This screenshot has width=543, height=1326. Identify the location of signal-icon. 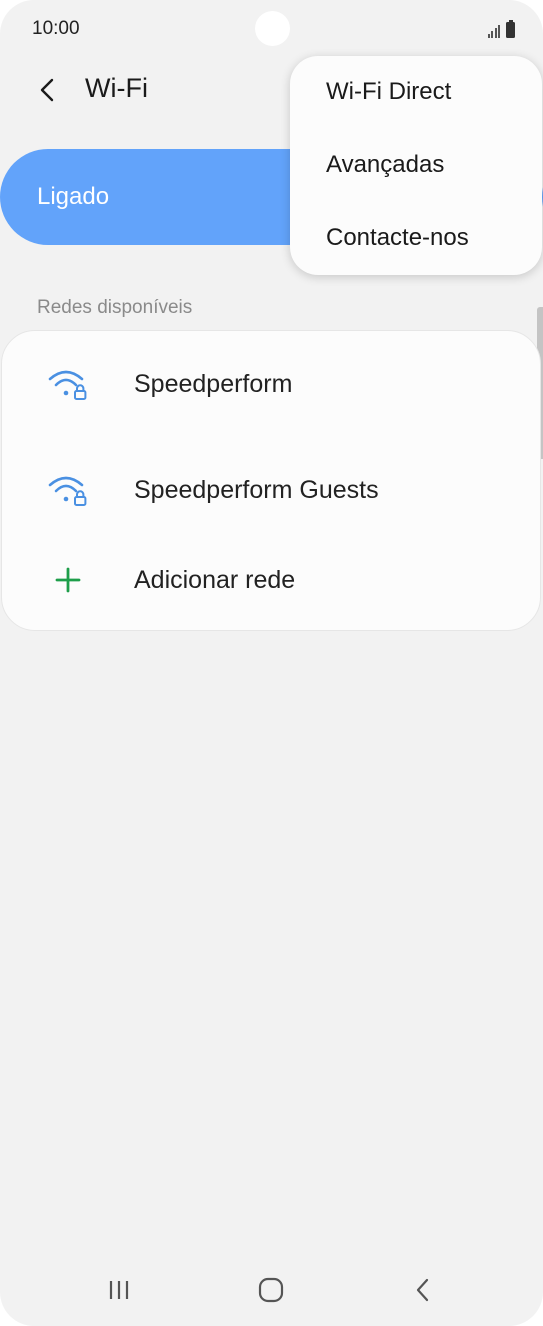
(493, 31).